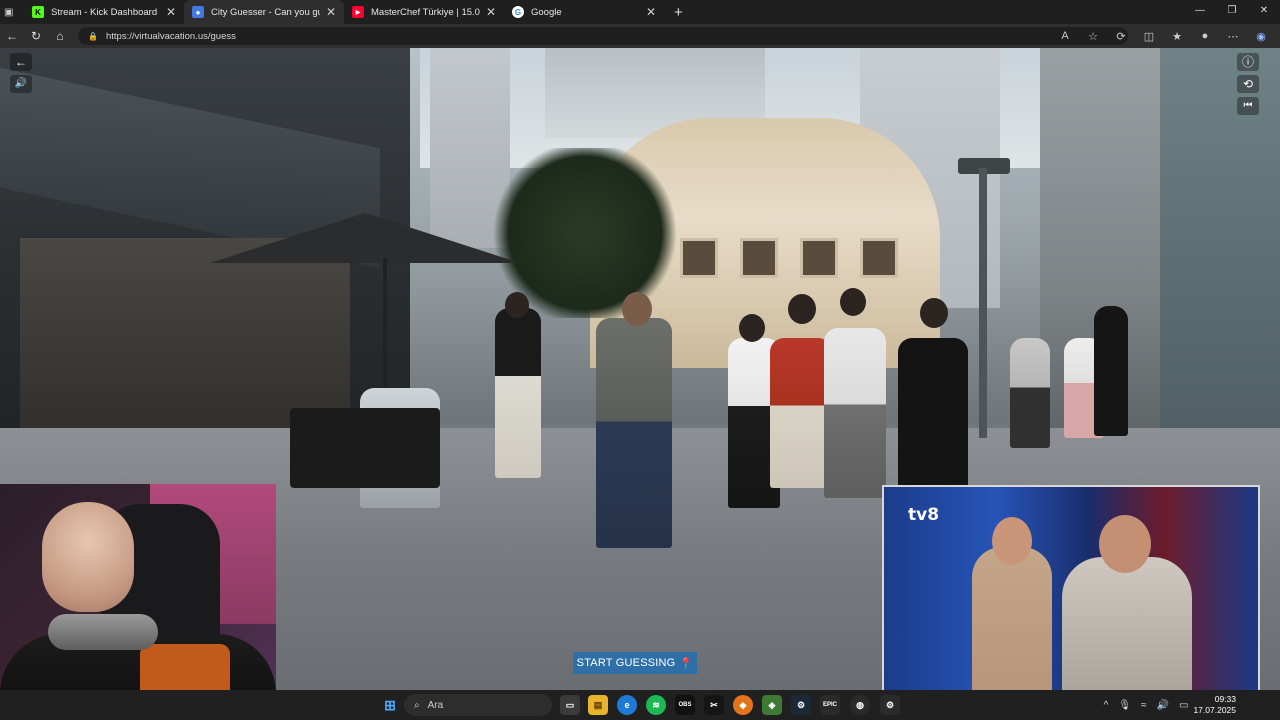 This screenshot has height=720, width=1280. I want to click on webcam-overlay, so click(138, 602).